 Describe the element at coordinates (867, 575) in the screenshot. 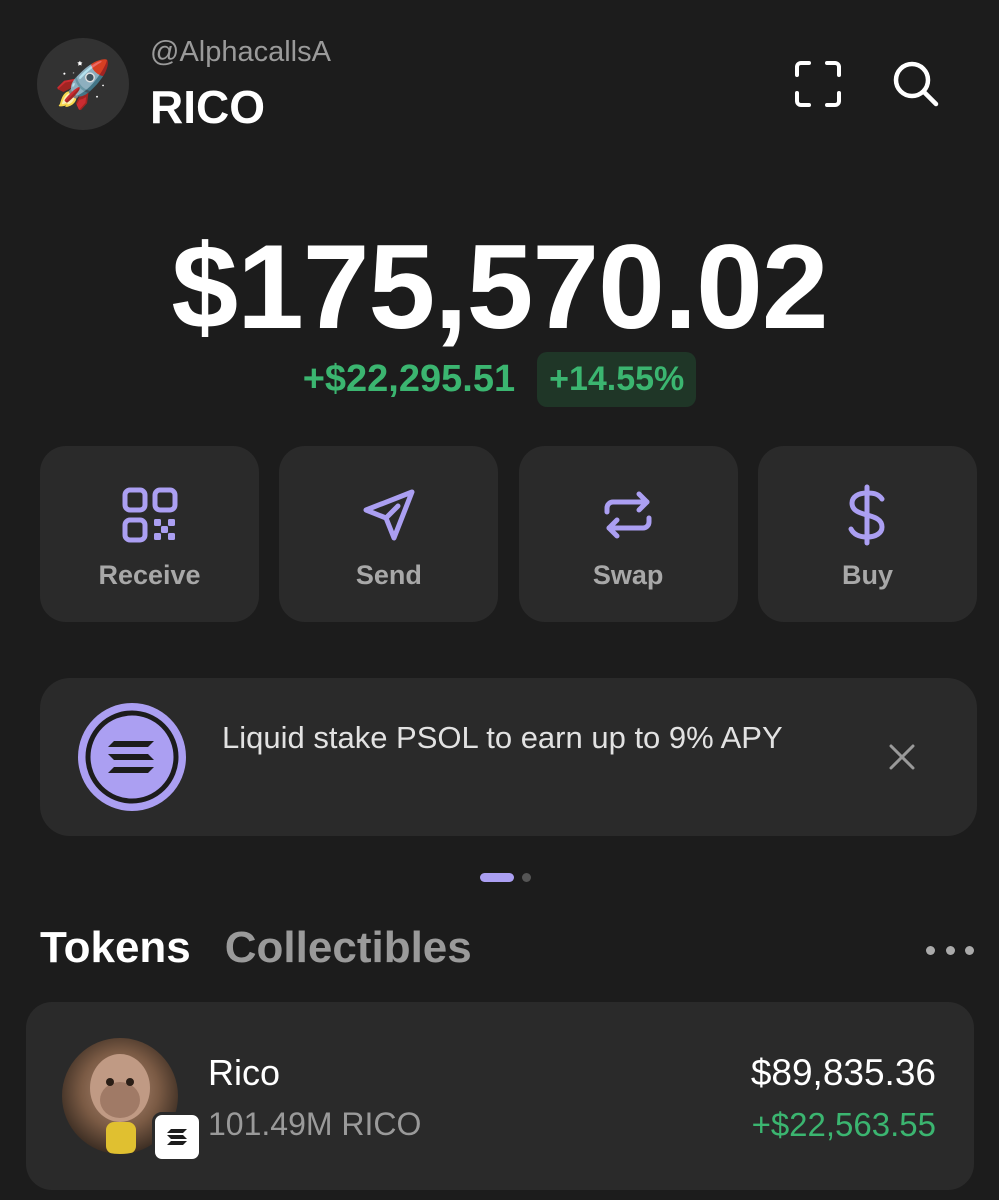

I see `buy-label: Buy` at that location.